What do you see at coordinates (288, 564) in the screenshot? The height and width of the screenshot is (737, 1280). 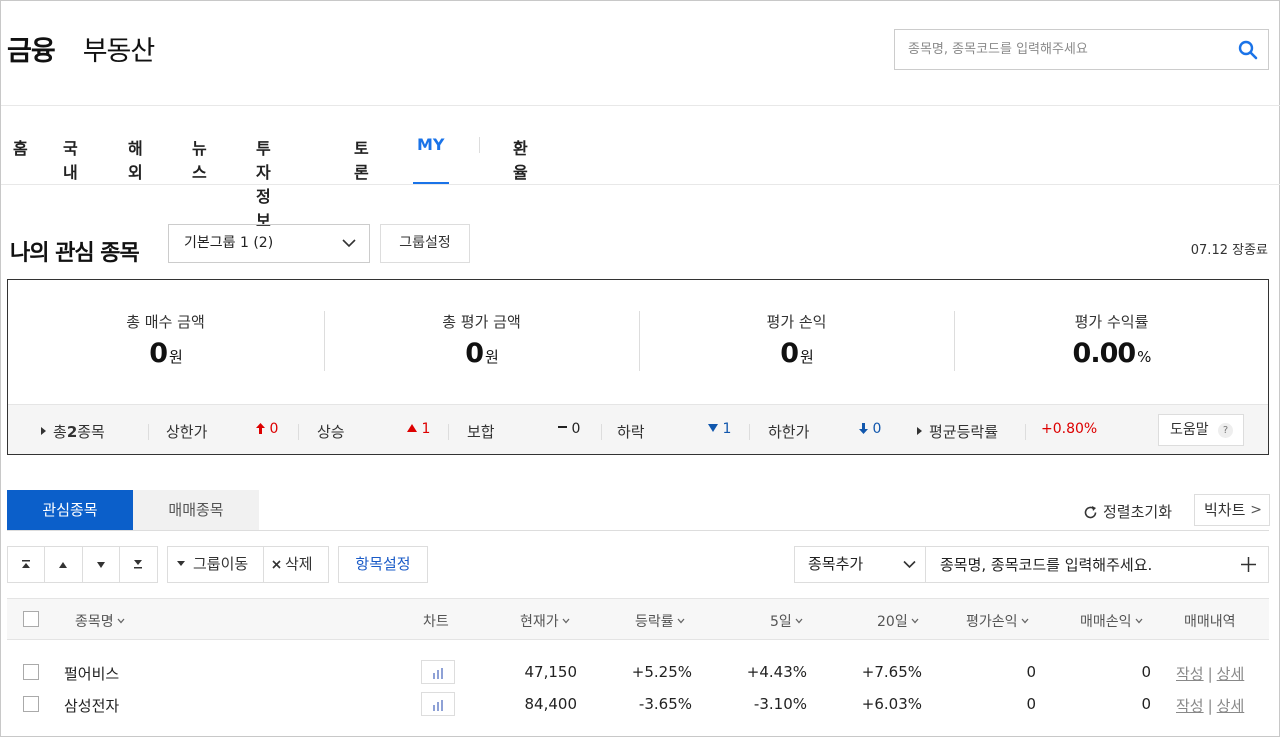 I see `delete-button: 삭제` at bounding box center [288, 564].